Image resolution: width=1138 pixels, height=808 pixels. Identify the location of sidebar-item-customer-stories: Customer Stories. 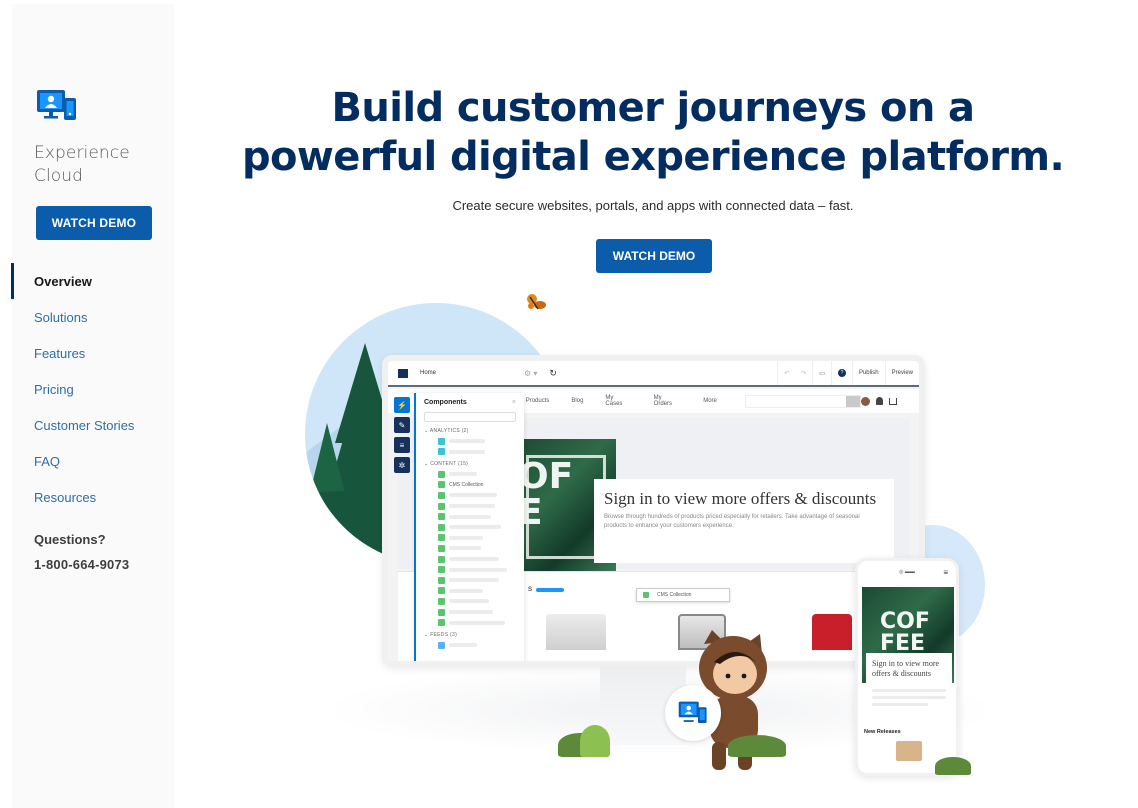
(93, 425).